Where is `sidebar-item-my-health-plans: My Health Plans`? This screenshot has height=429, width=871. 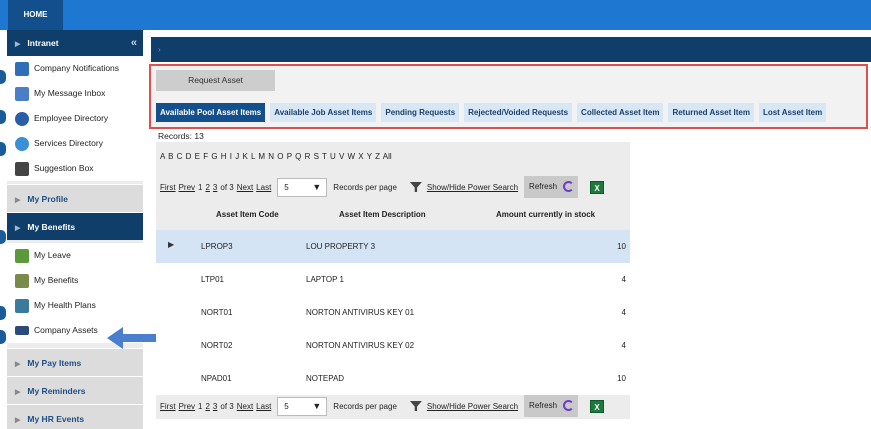 sidebar-item-my-health-plans: My Health Plans is located at coordinates (75, 305).